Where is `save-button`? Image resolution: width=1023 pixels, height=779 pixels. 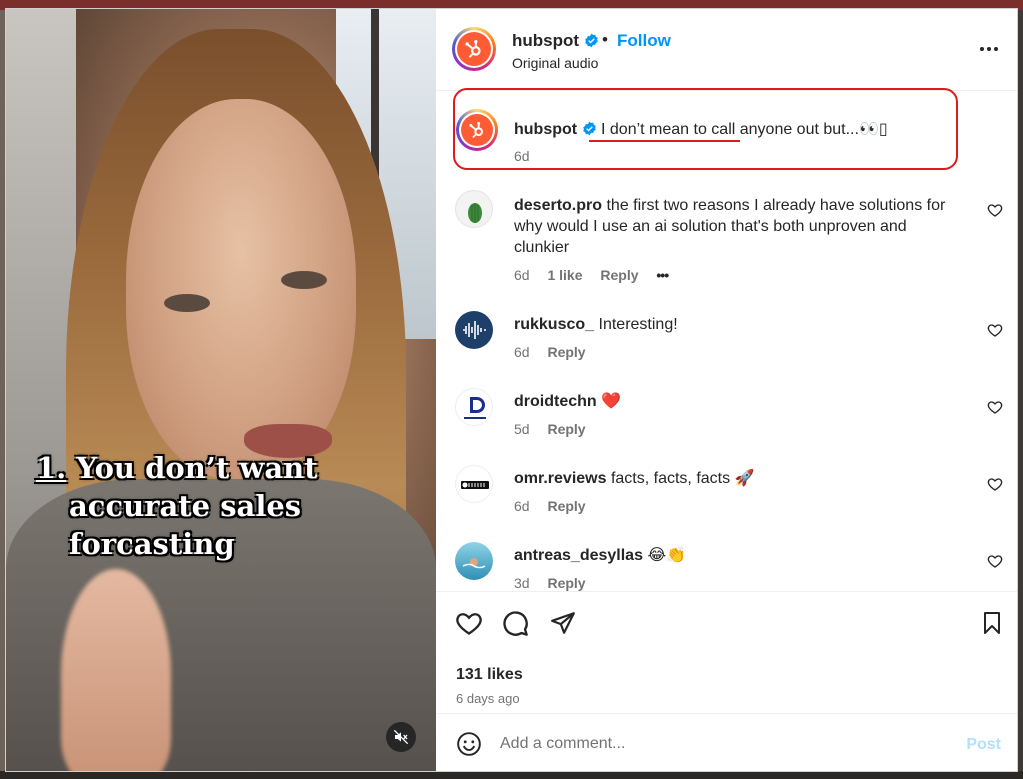 save-button is located at coordinates (992, 623).